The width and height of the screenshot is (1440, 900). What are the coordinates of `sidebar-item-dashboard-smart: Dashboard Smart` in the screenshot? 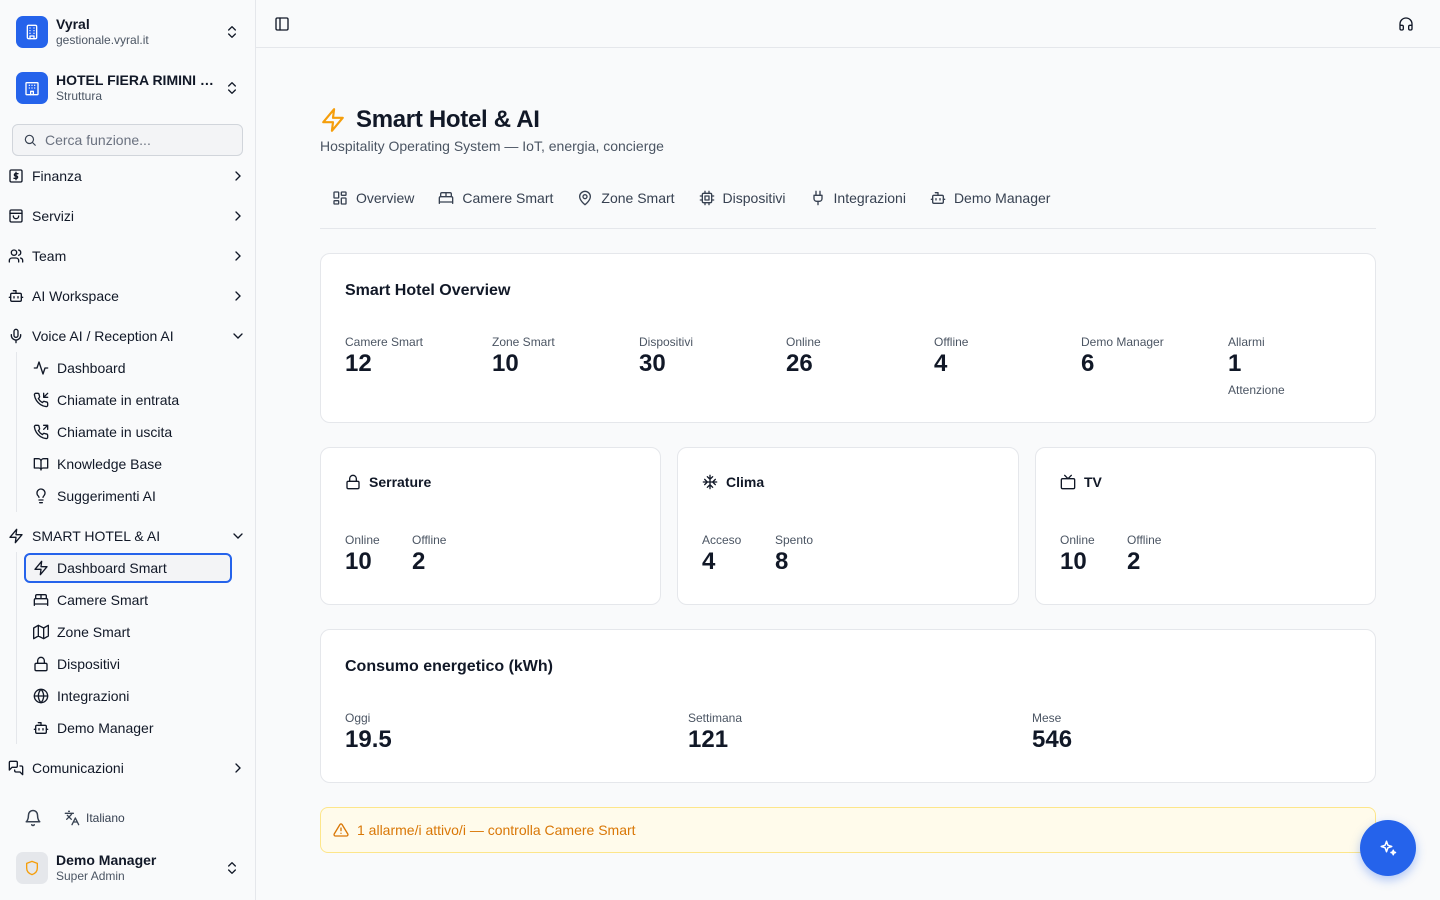 It's located at (128, 568).